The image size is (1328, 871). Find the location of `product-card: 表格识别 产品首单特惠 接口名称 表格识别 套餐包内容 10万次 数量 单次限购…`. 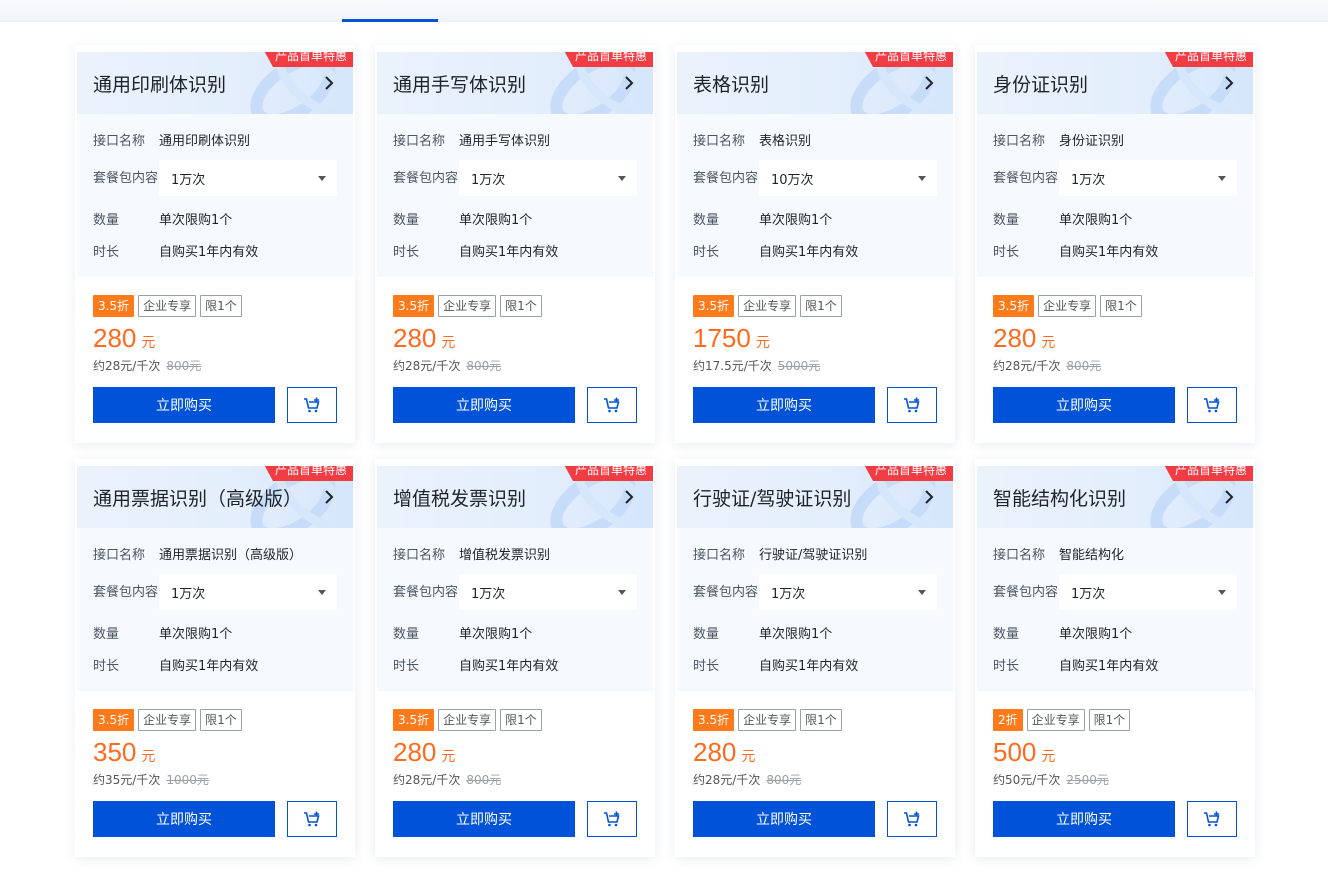

product-card: 表格识别 产品首单特惠 接口名称 表格识别 套餐包内容 10万次 数量 单次限购… is located at coordinates (815, 244).